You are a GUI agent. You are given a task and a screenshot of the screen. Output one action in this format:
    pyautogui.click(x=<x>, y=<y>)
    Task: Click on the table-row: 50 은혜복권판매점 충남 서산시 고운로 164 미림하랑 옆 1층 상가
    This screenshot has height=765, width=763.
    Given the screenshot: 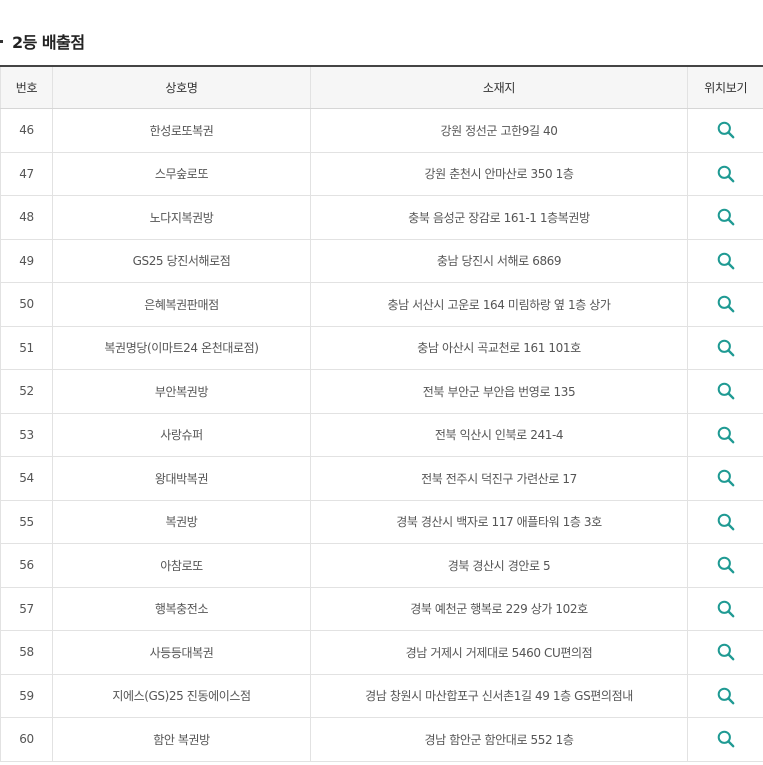 What is the action you would take?
    pyautogui.click(x=381, y=304)
    